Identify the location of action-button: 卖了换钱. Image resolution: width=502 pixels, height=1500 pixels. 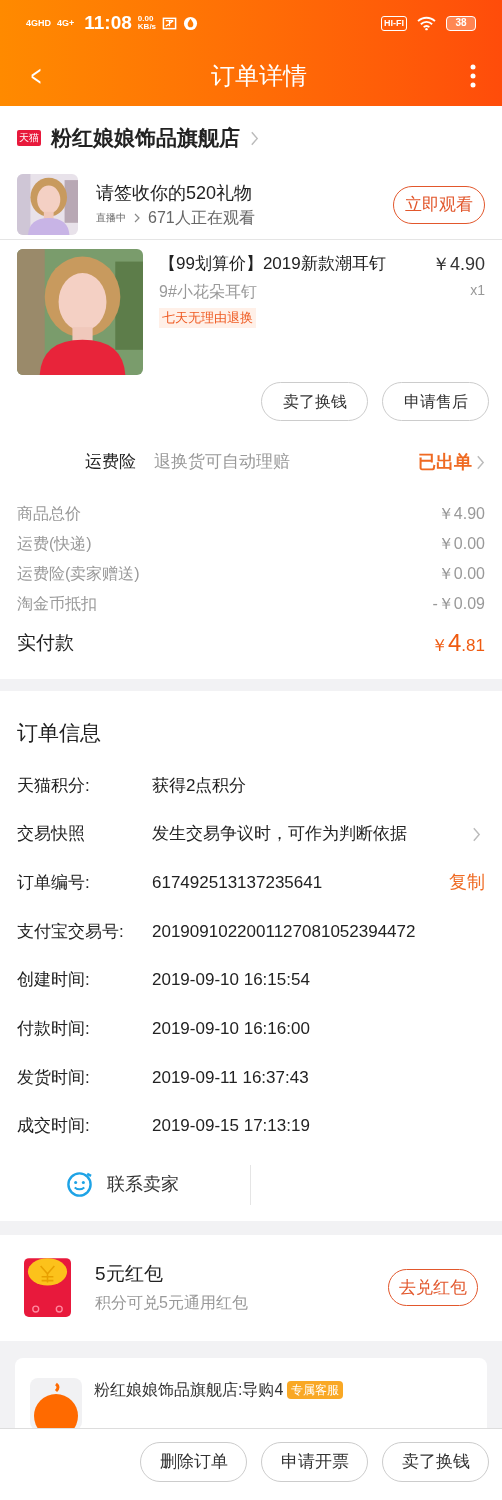
(435, 1461).